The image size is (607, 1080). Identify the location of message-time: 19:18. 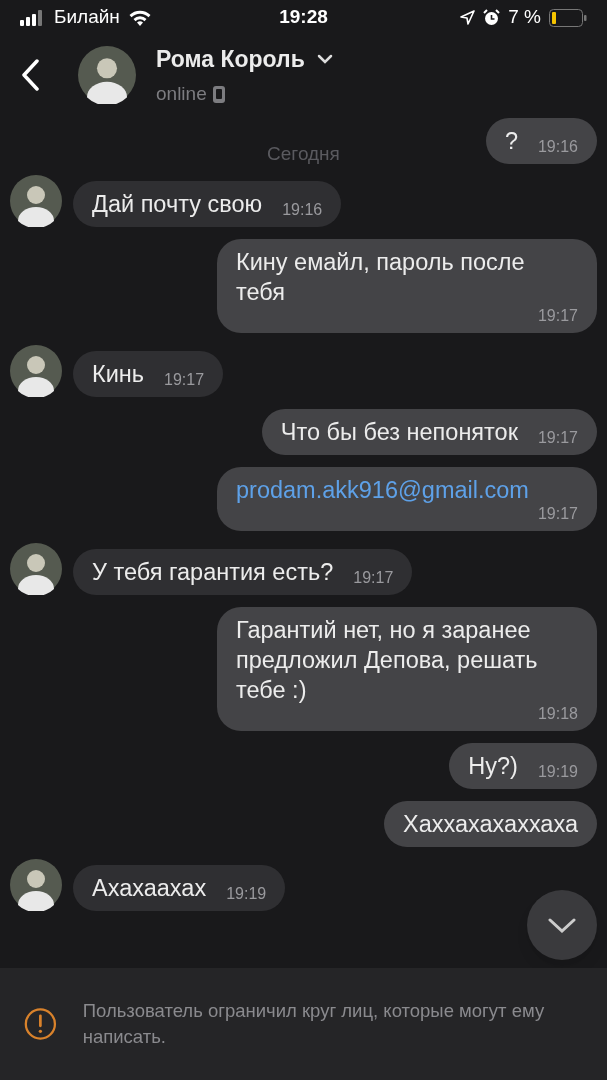
(557, 713).